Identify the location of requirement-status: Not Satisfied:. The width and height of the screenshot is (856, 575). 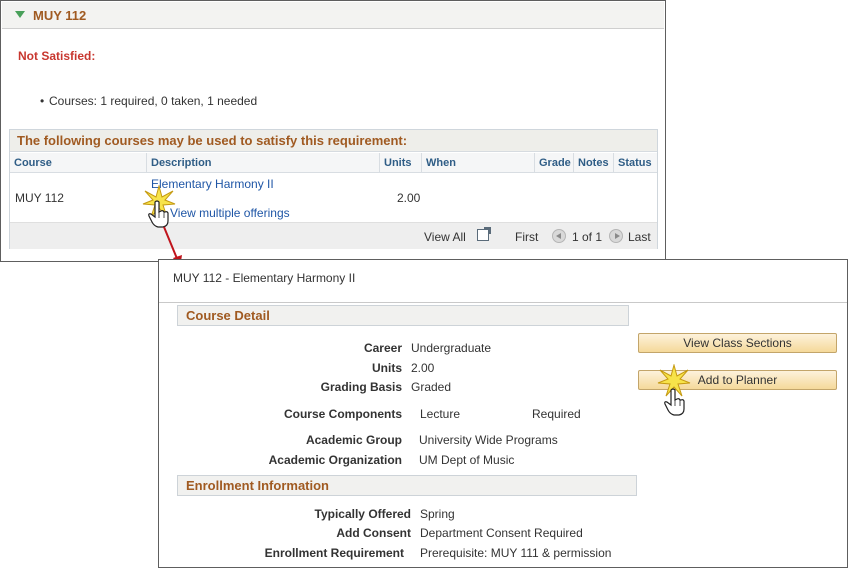
(57, 56).